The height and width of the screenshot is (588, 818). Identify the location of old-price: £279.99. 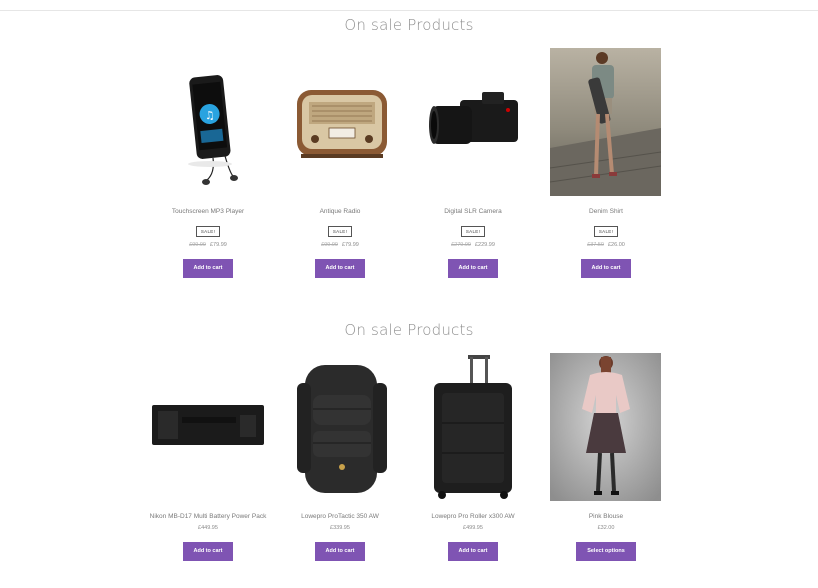
(461, 245).